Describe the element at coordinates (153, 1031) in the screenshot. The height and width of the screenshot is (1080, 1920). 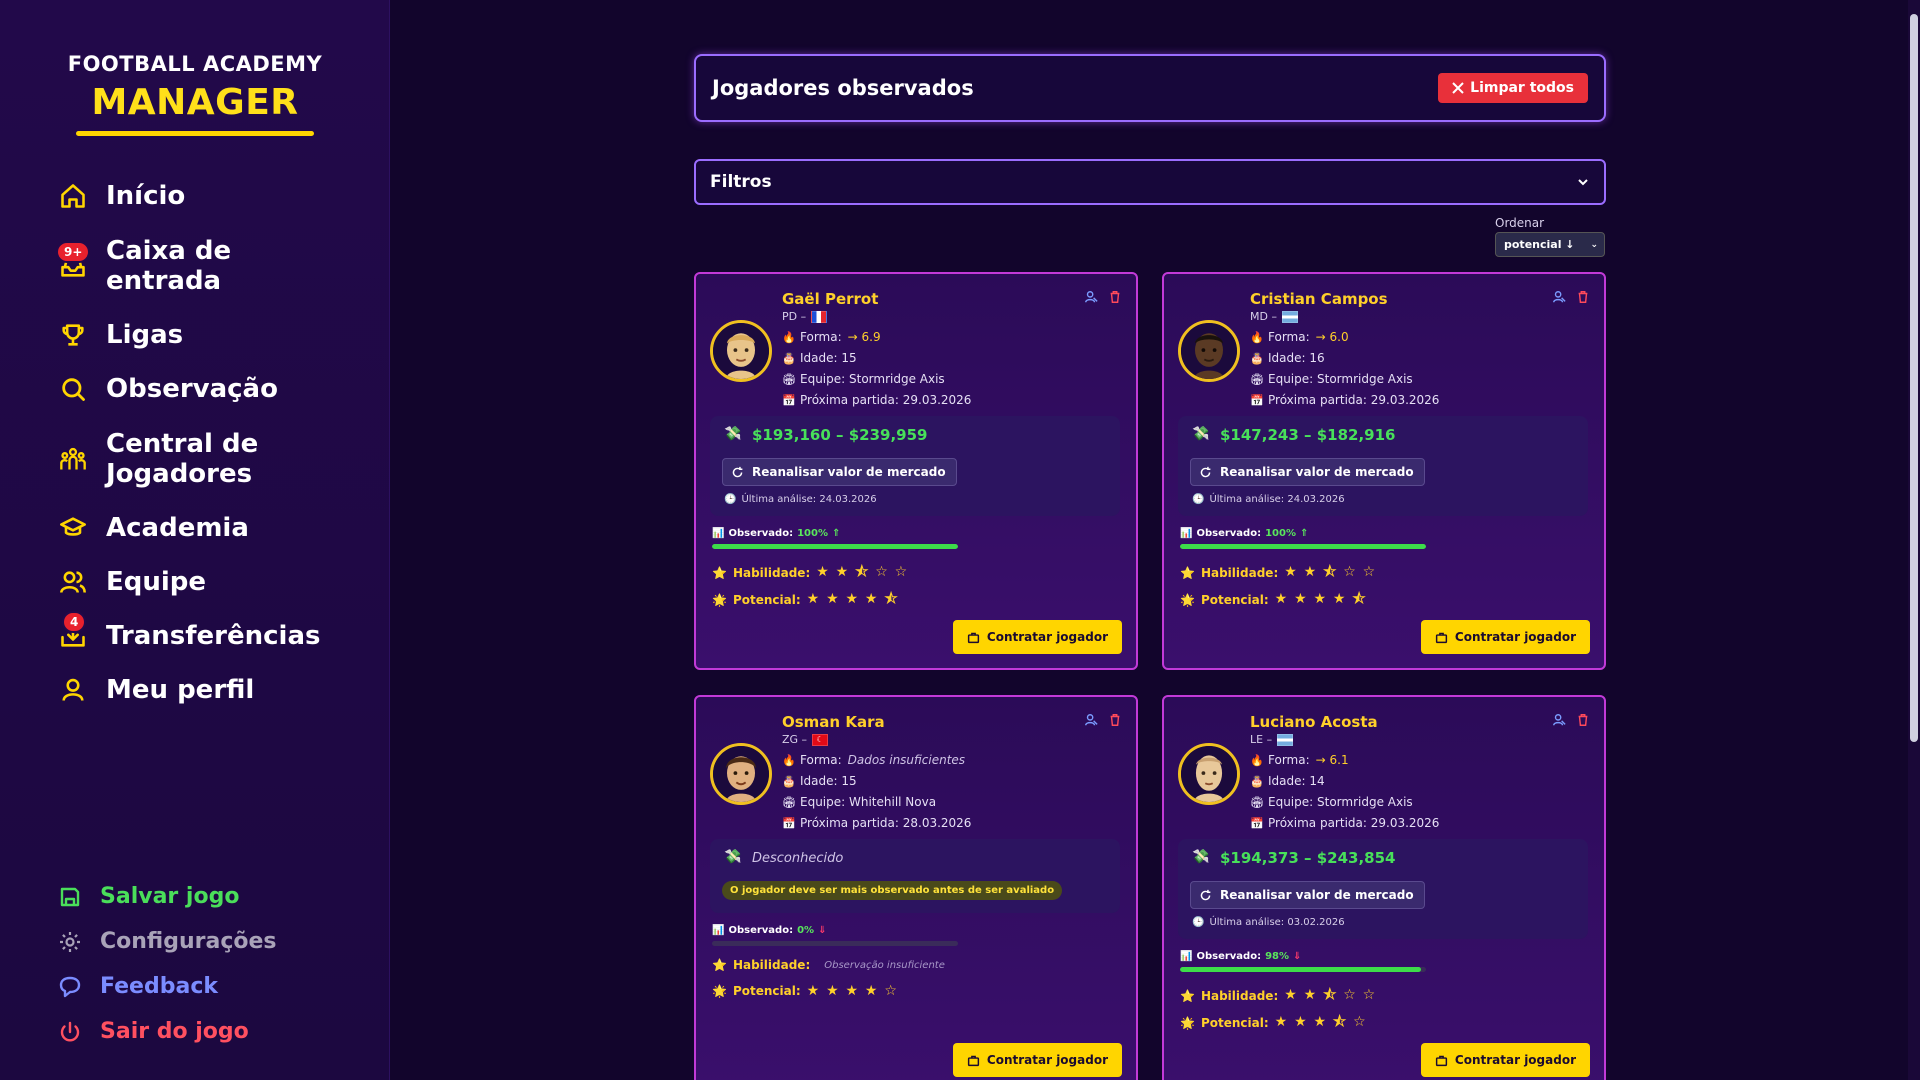
I see `quit-game-button: Sair do jogo` at that location.